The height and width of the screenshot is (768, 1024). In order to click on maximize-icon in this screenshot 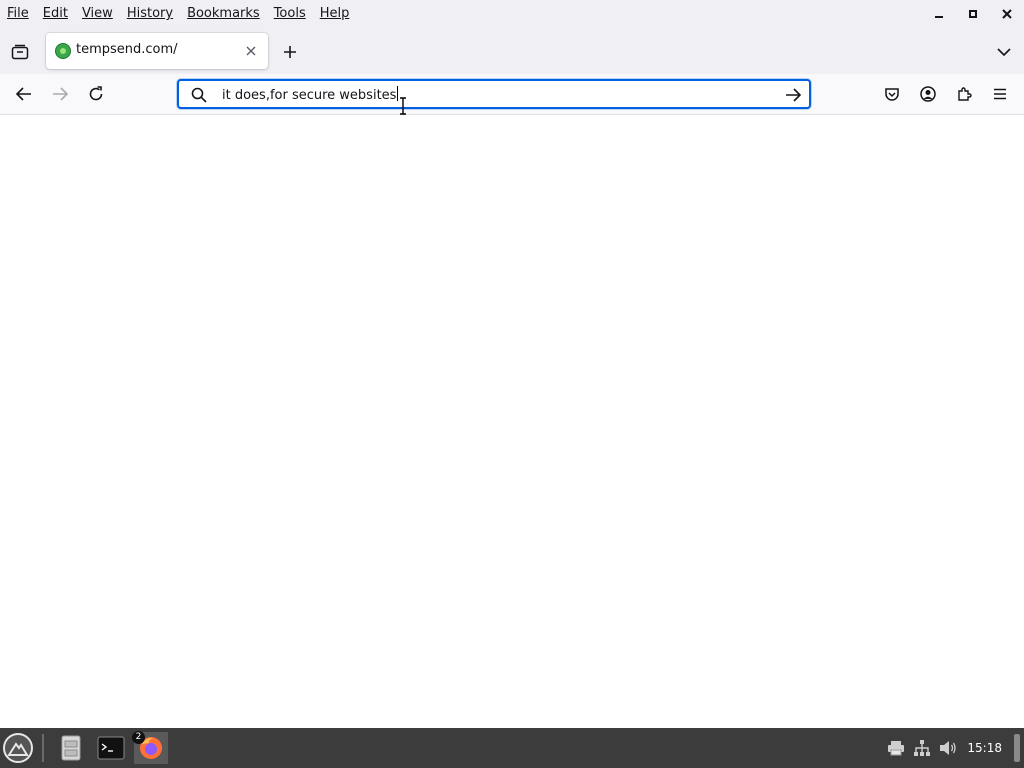, I will do `click(973, 14)`.